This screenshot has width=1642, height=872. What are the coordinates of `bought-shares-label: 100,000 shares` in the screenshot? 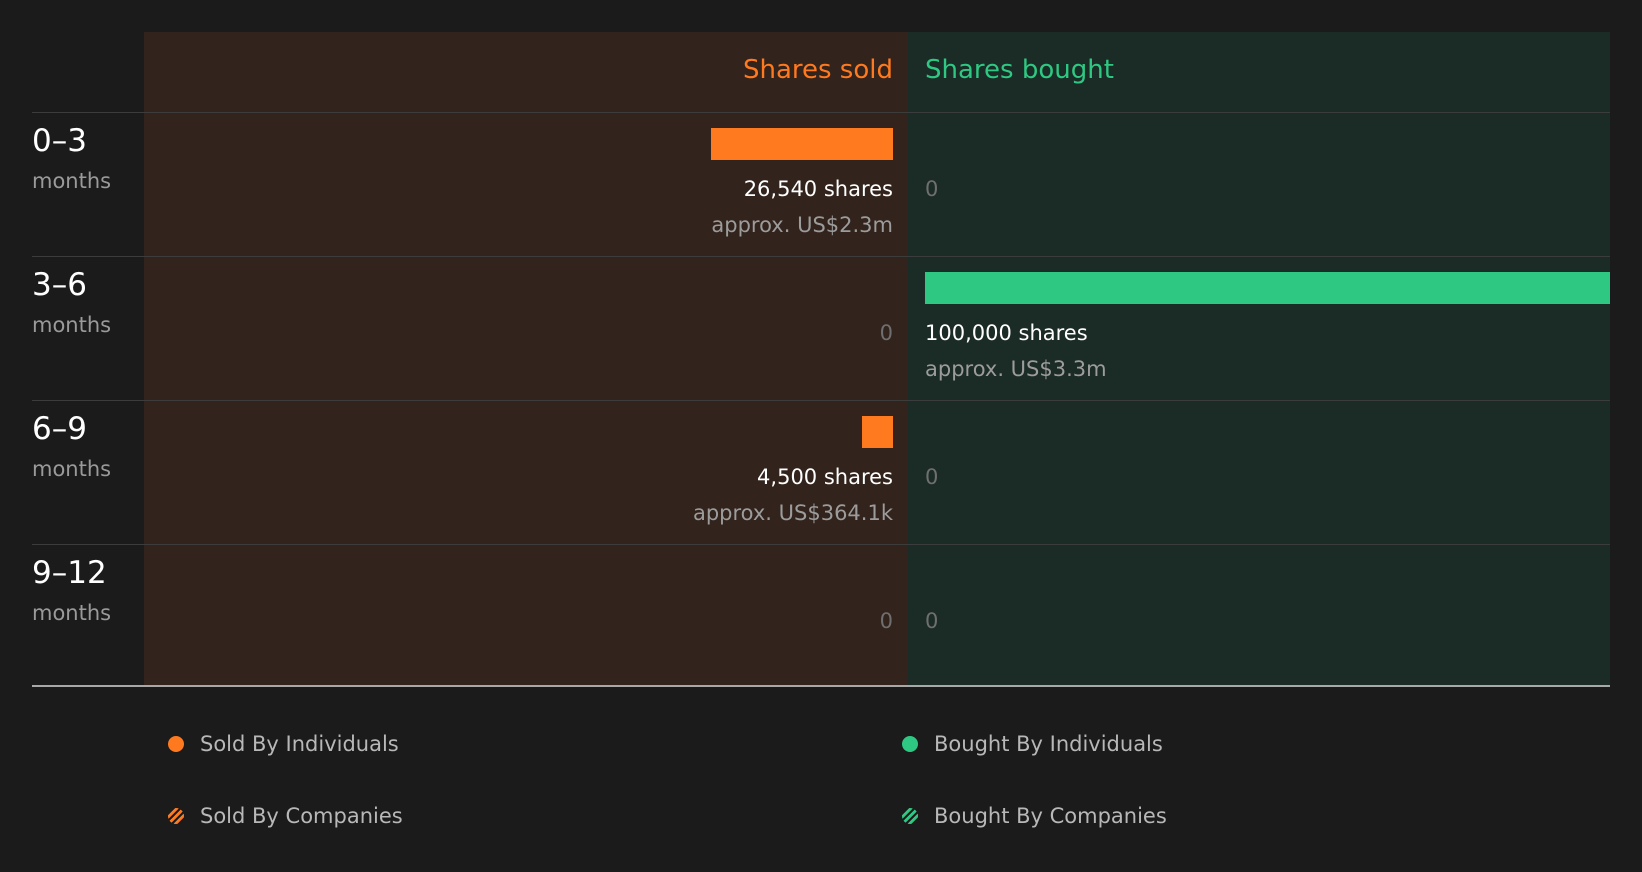 It's located at (1006, 333).